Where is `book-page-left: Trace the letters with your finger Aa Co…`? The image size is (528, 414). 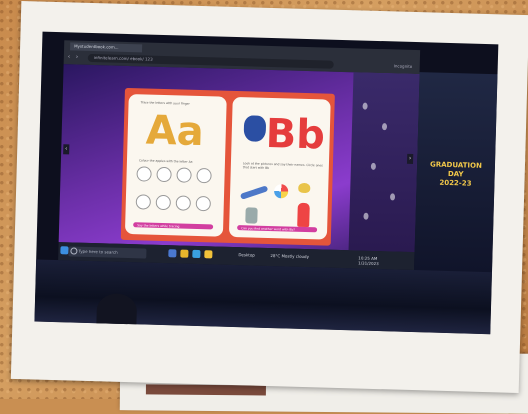
book-page-left: Trace the letters with your finger Aa Co… is located at coordinates (175, 165).